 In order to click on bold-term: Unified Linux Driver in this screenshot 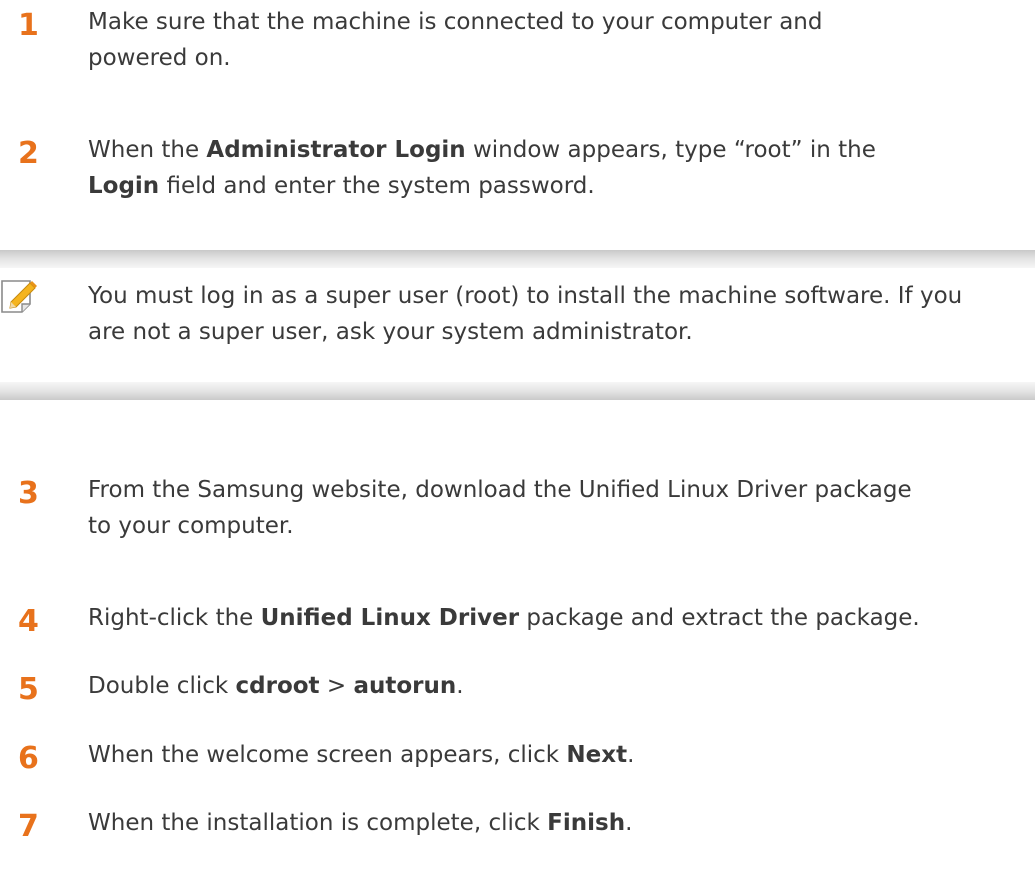, I will do `click(390, 618)`.